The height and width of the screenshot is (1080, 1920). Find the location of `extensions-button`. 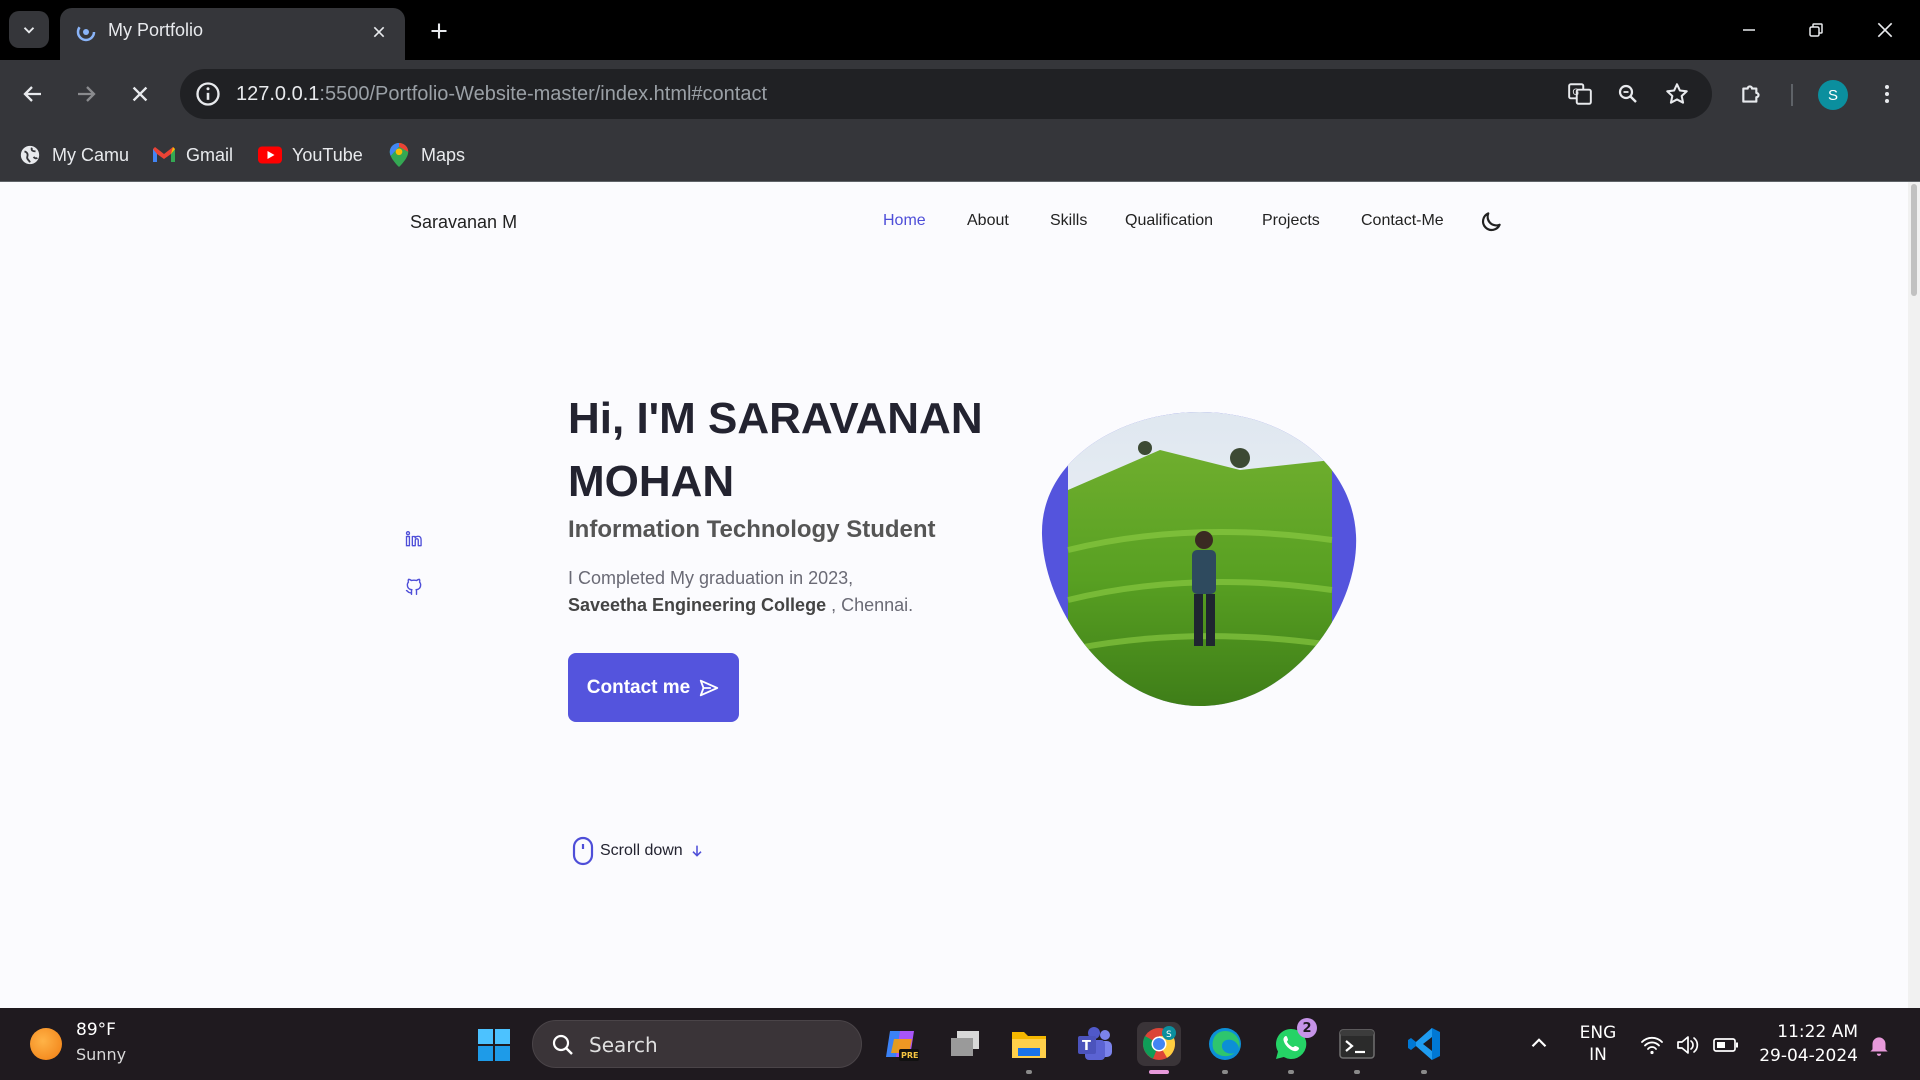

extensions-button is located at coordinates (1752, 94).